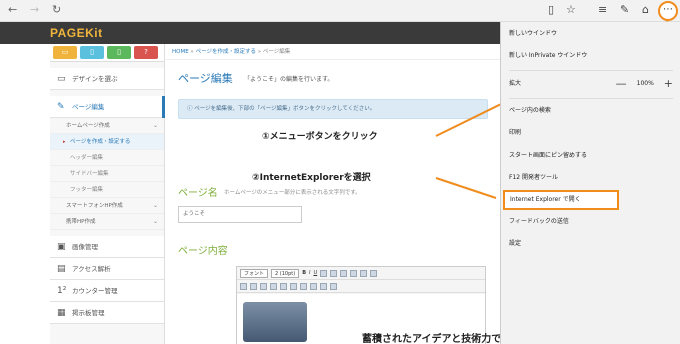 Image resolution: width=680 pixels, height=344 pixels. Describe the element at coordinates (590, 111) in the screenshot. I see `menu-item-find: ページ内の検索` at that location.